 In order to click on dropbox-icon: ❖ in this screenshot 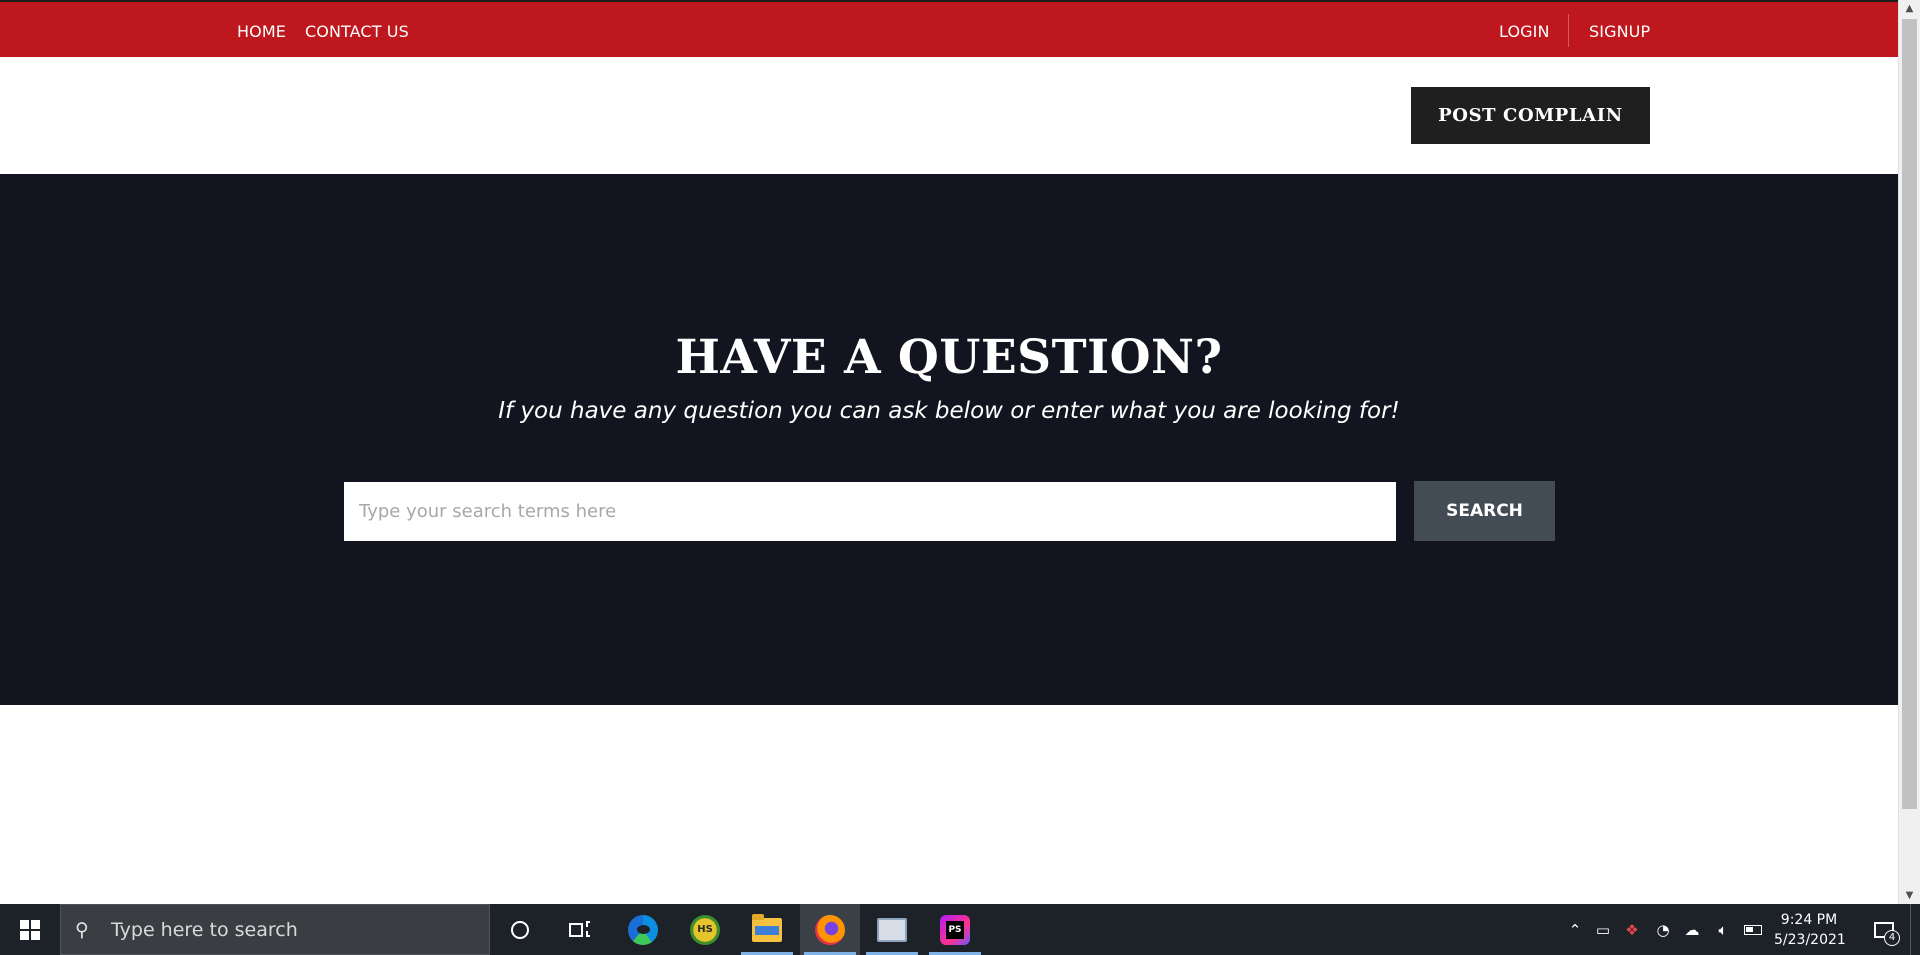, I will do `click(1632, 929)`.